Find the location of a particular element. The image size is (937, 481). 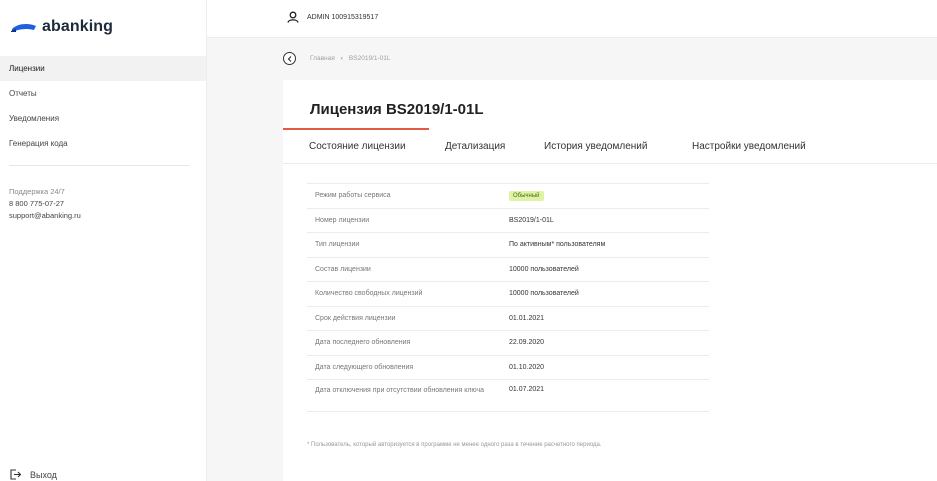

row-value: По активным* пользователям is located at coordinates (557, 245).